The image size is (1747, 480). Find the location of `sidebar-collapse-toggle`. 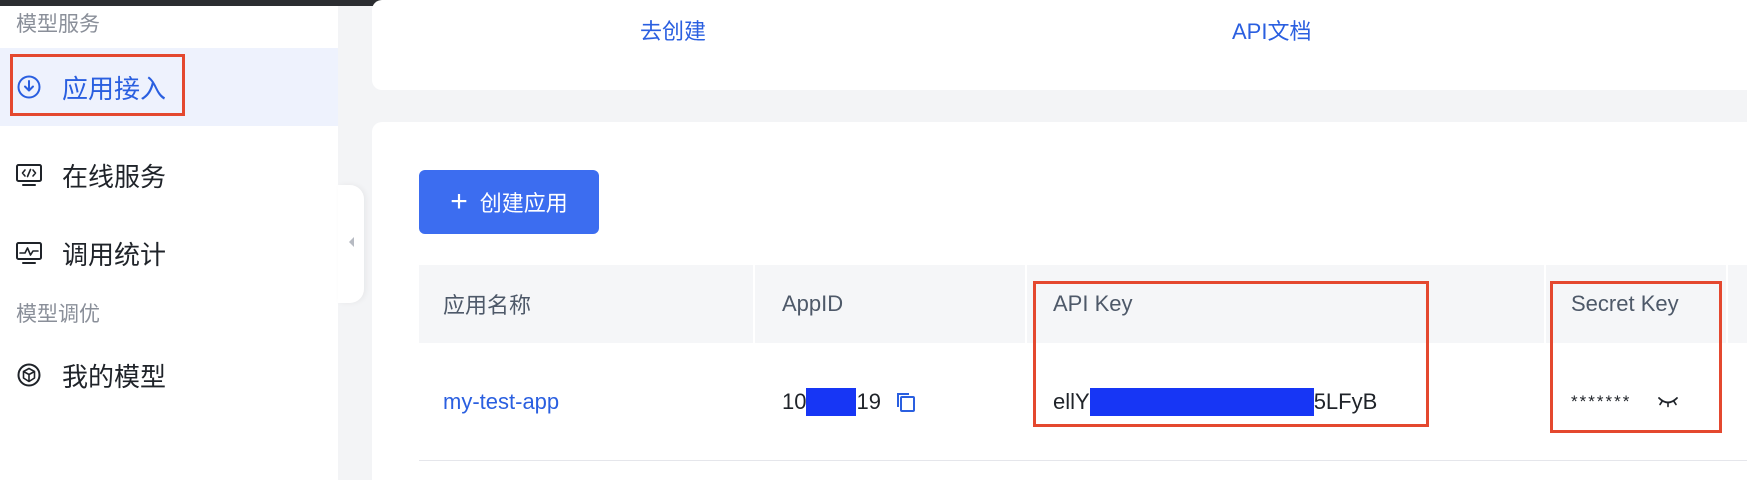

sidebar-collapse-toggle is located at coordinates (351, 244).